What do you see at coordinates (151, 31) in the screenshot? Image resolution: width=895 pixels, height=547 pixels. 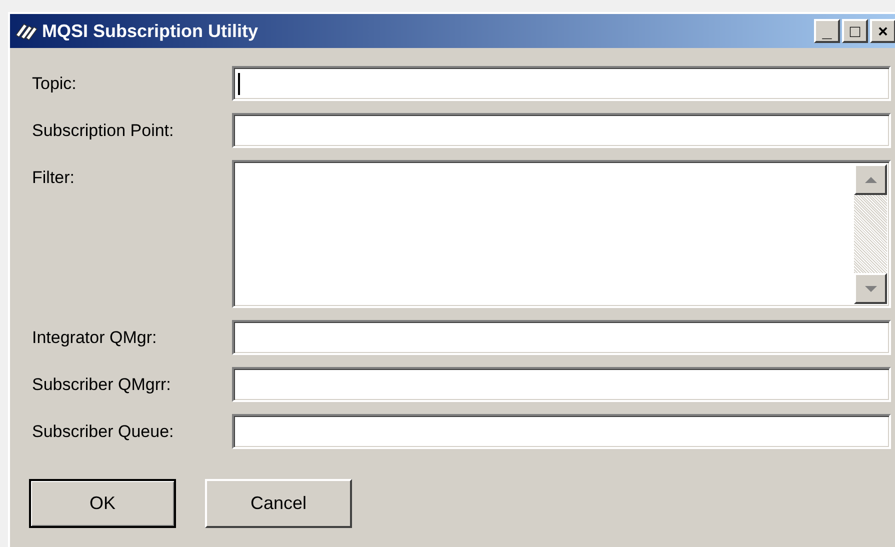 I see `window-title: MQSI Subscription Utility` at bounding box center [151, 31].